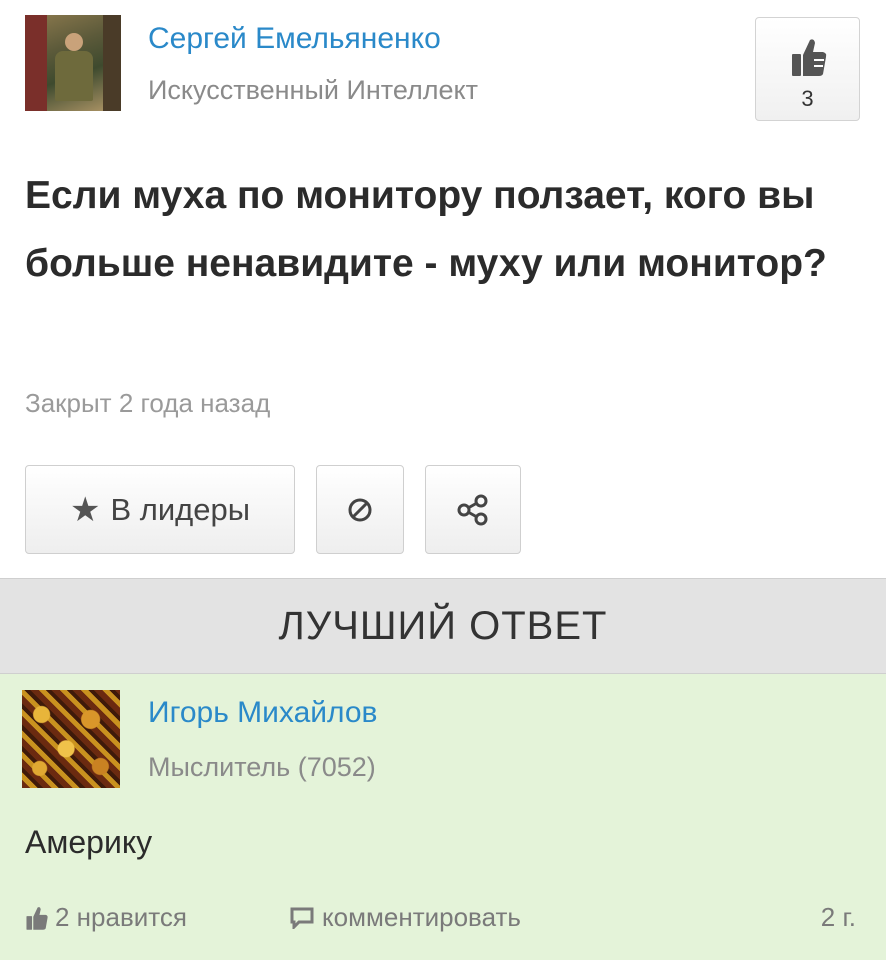  Describe the element at coordinates (89, 842) in the screenshot. I see `answer-text: Америку` at that location.